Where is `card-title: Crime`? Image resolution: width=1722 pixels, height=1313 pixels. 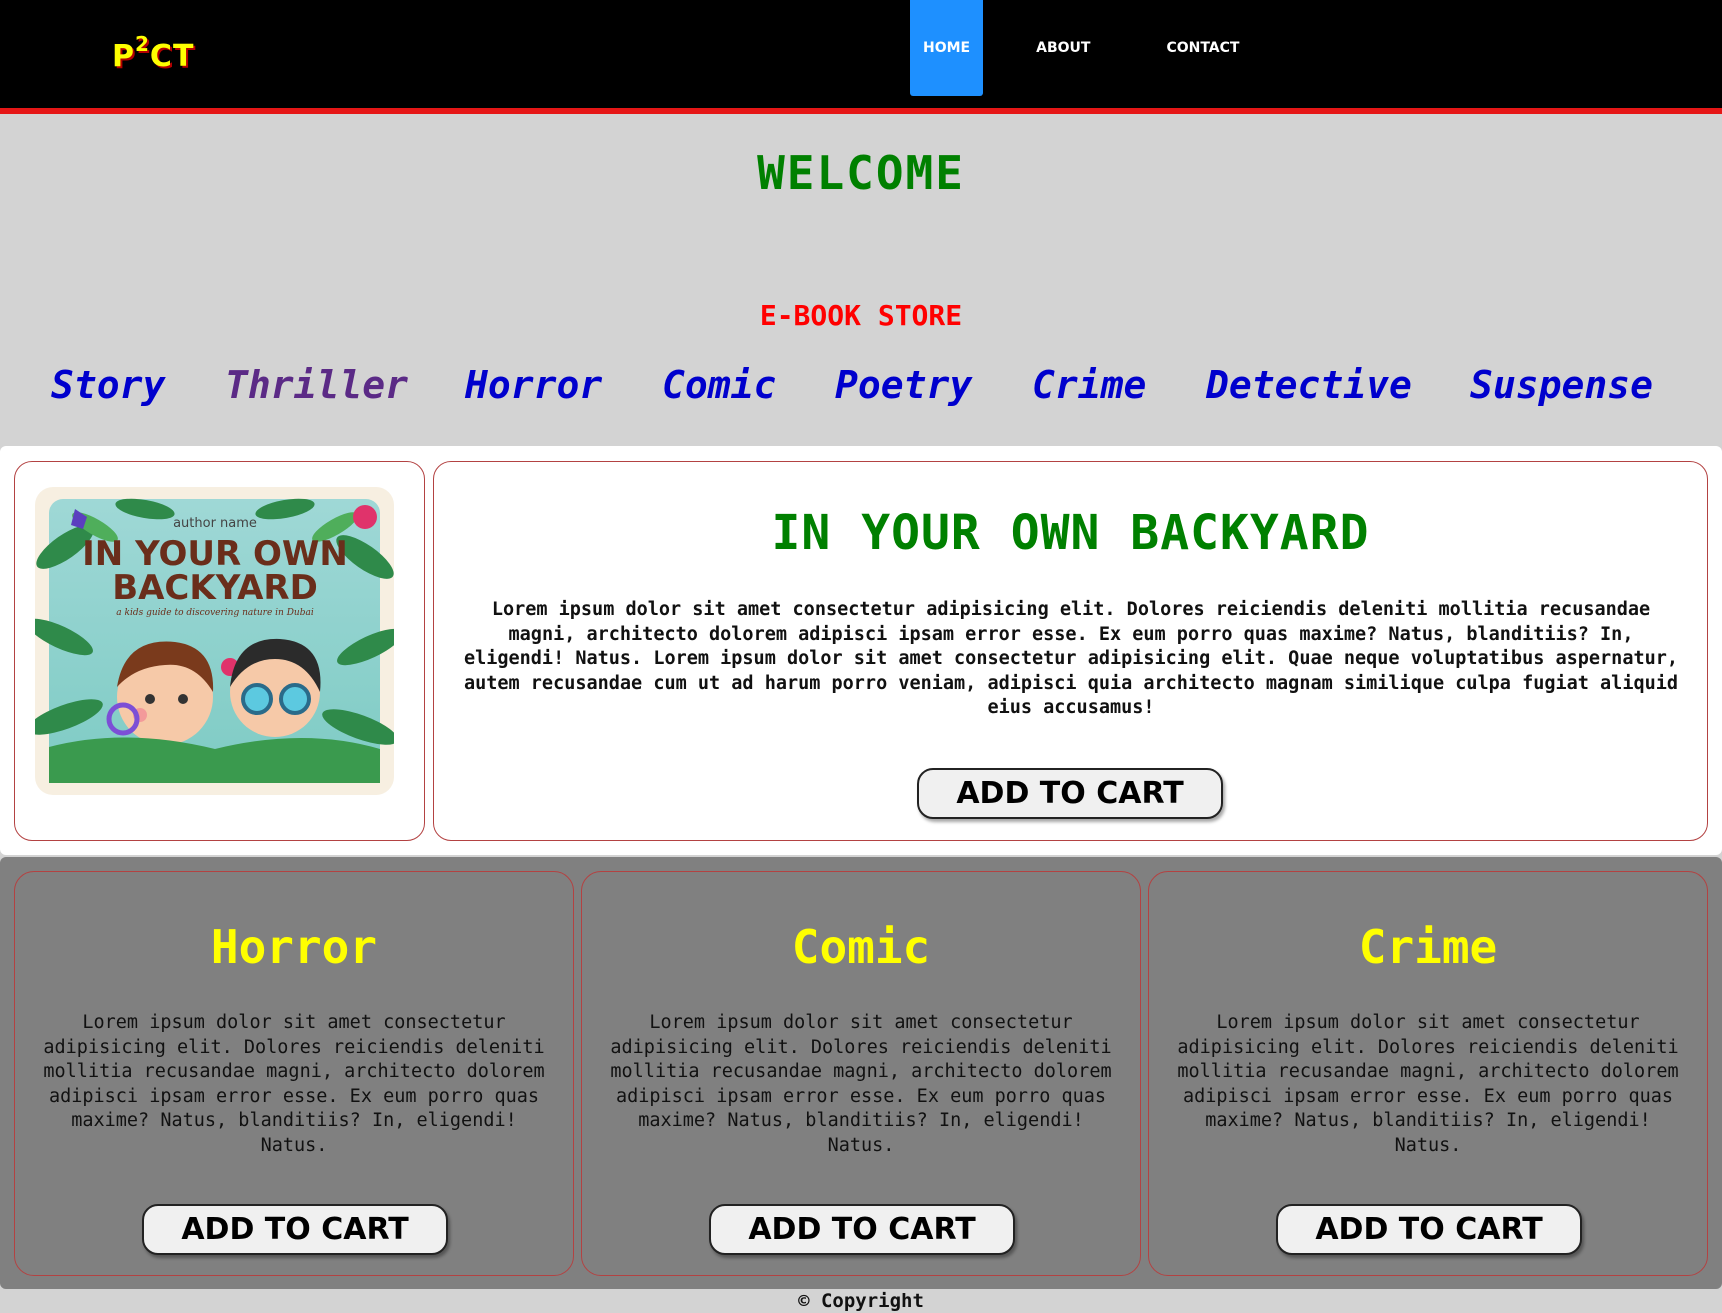 card-title: Crime is located at coordinates (1428, 947).